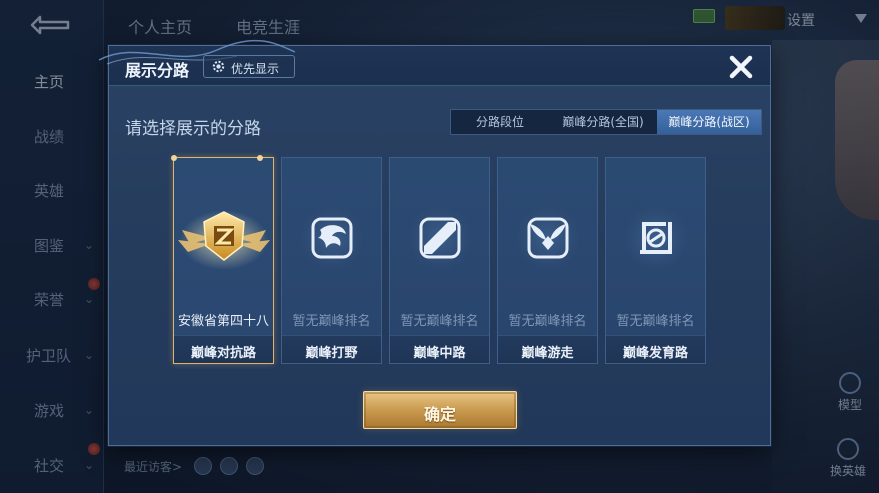 The width and height of the screenshot is (879, 493). What do you see at coordinates (603, 122) in the screenshot?
I see `tab-peak-lane-national: 巅峰分路(全国)` at bounding box center [603, 122].